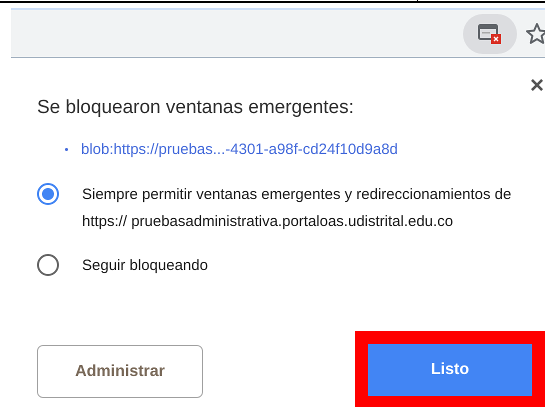 Image resolution: width=545 pixels, height=407 pixels. Describe the element at coordinates (145, 266) in the screenshot. I see `option-label: Seguir bloqueando` at that location.